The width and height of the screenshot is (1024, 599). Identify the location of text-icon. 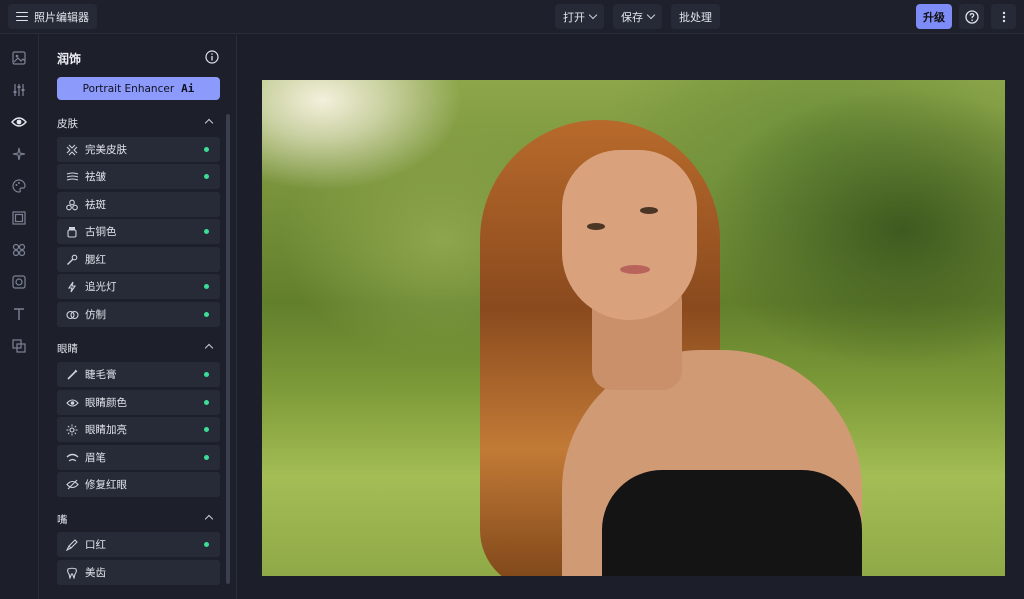
(19, 314).